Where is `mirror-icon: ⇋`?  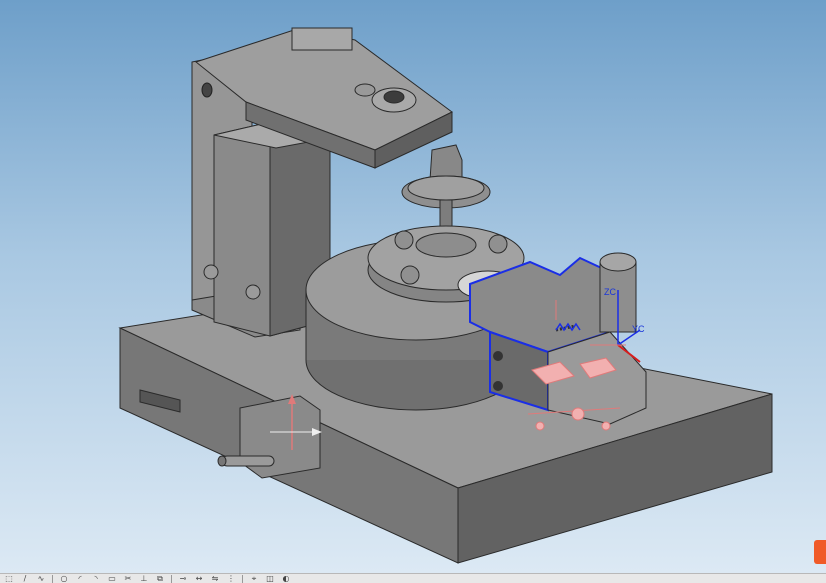
mirror-icon: ⇋ is located at coordinates (215, 578).